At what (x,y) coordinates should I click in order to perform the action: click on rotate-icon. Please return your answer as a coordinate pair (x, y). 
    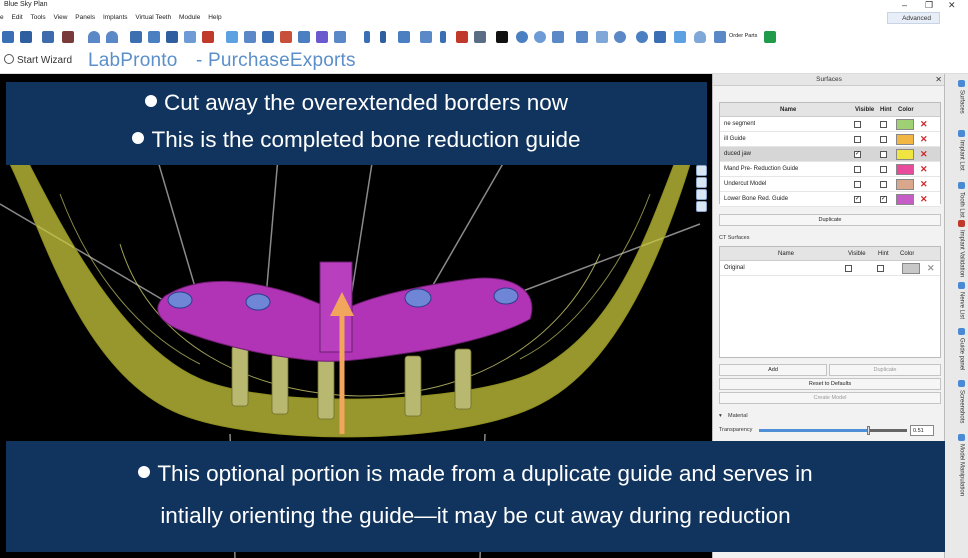
    Looking at the image, I should click on (522, 37).